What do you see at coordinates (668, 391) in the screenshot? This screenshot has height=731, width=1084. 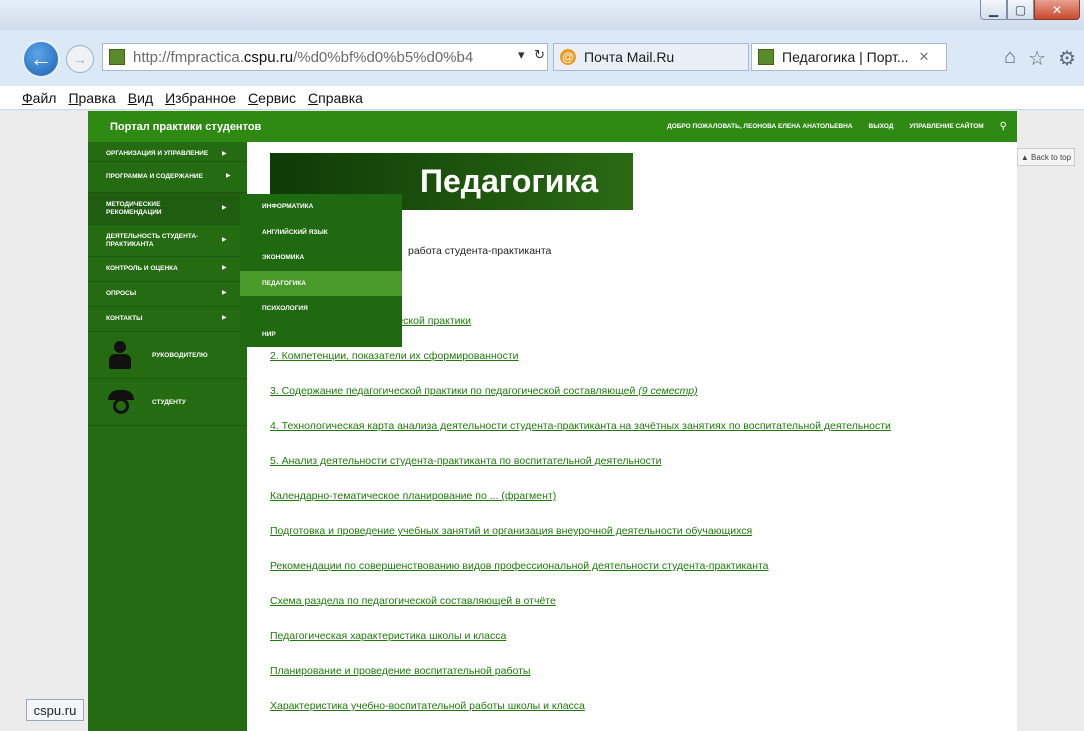 I see `doc-link-3-semester: (9 семестр)` at bounding box center [668, 391].